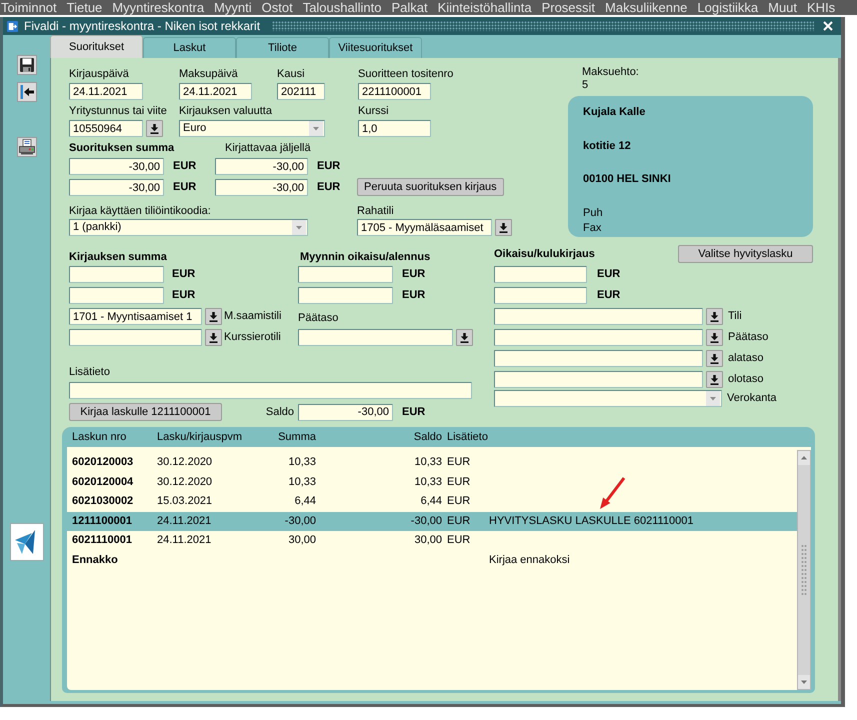 The width and height of the screenshot is (857, 720). I want to click on section-heading: Oikaisu/kulukirjaus, so click(544, 254).